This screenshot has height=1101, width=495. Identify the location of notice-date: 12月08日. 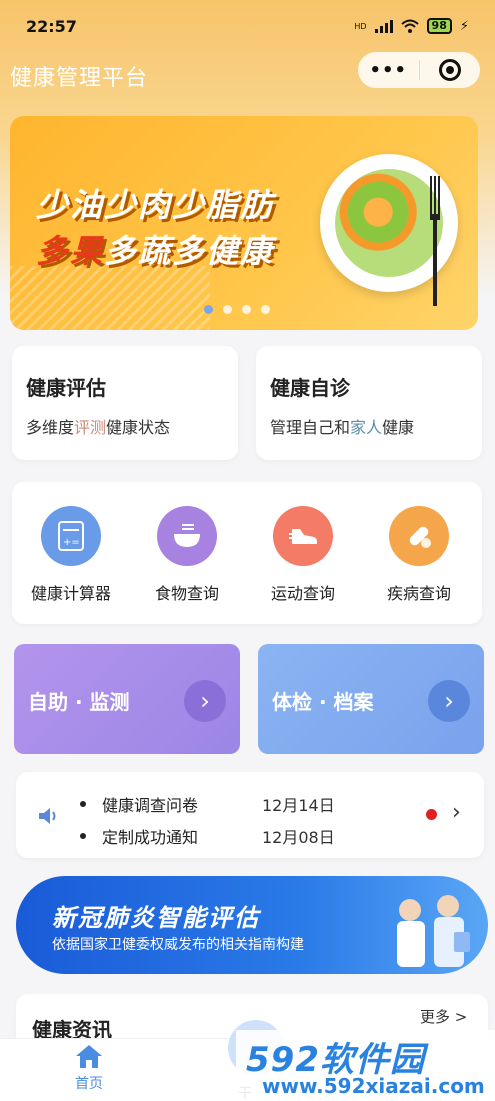
(298, 837).